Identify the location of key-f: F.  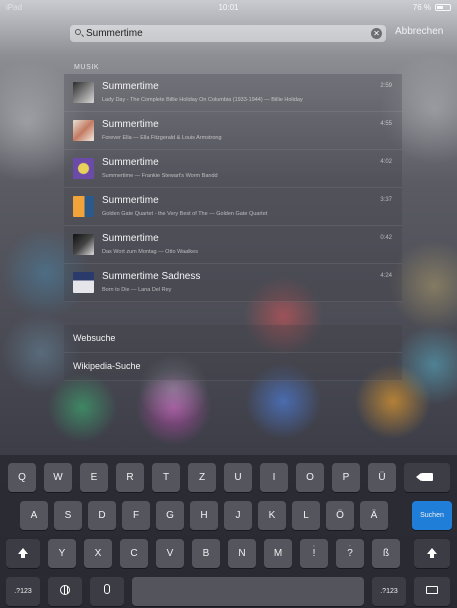
(136, 515).